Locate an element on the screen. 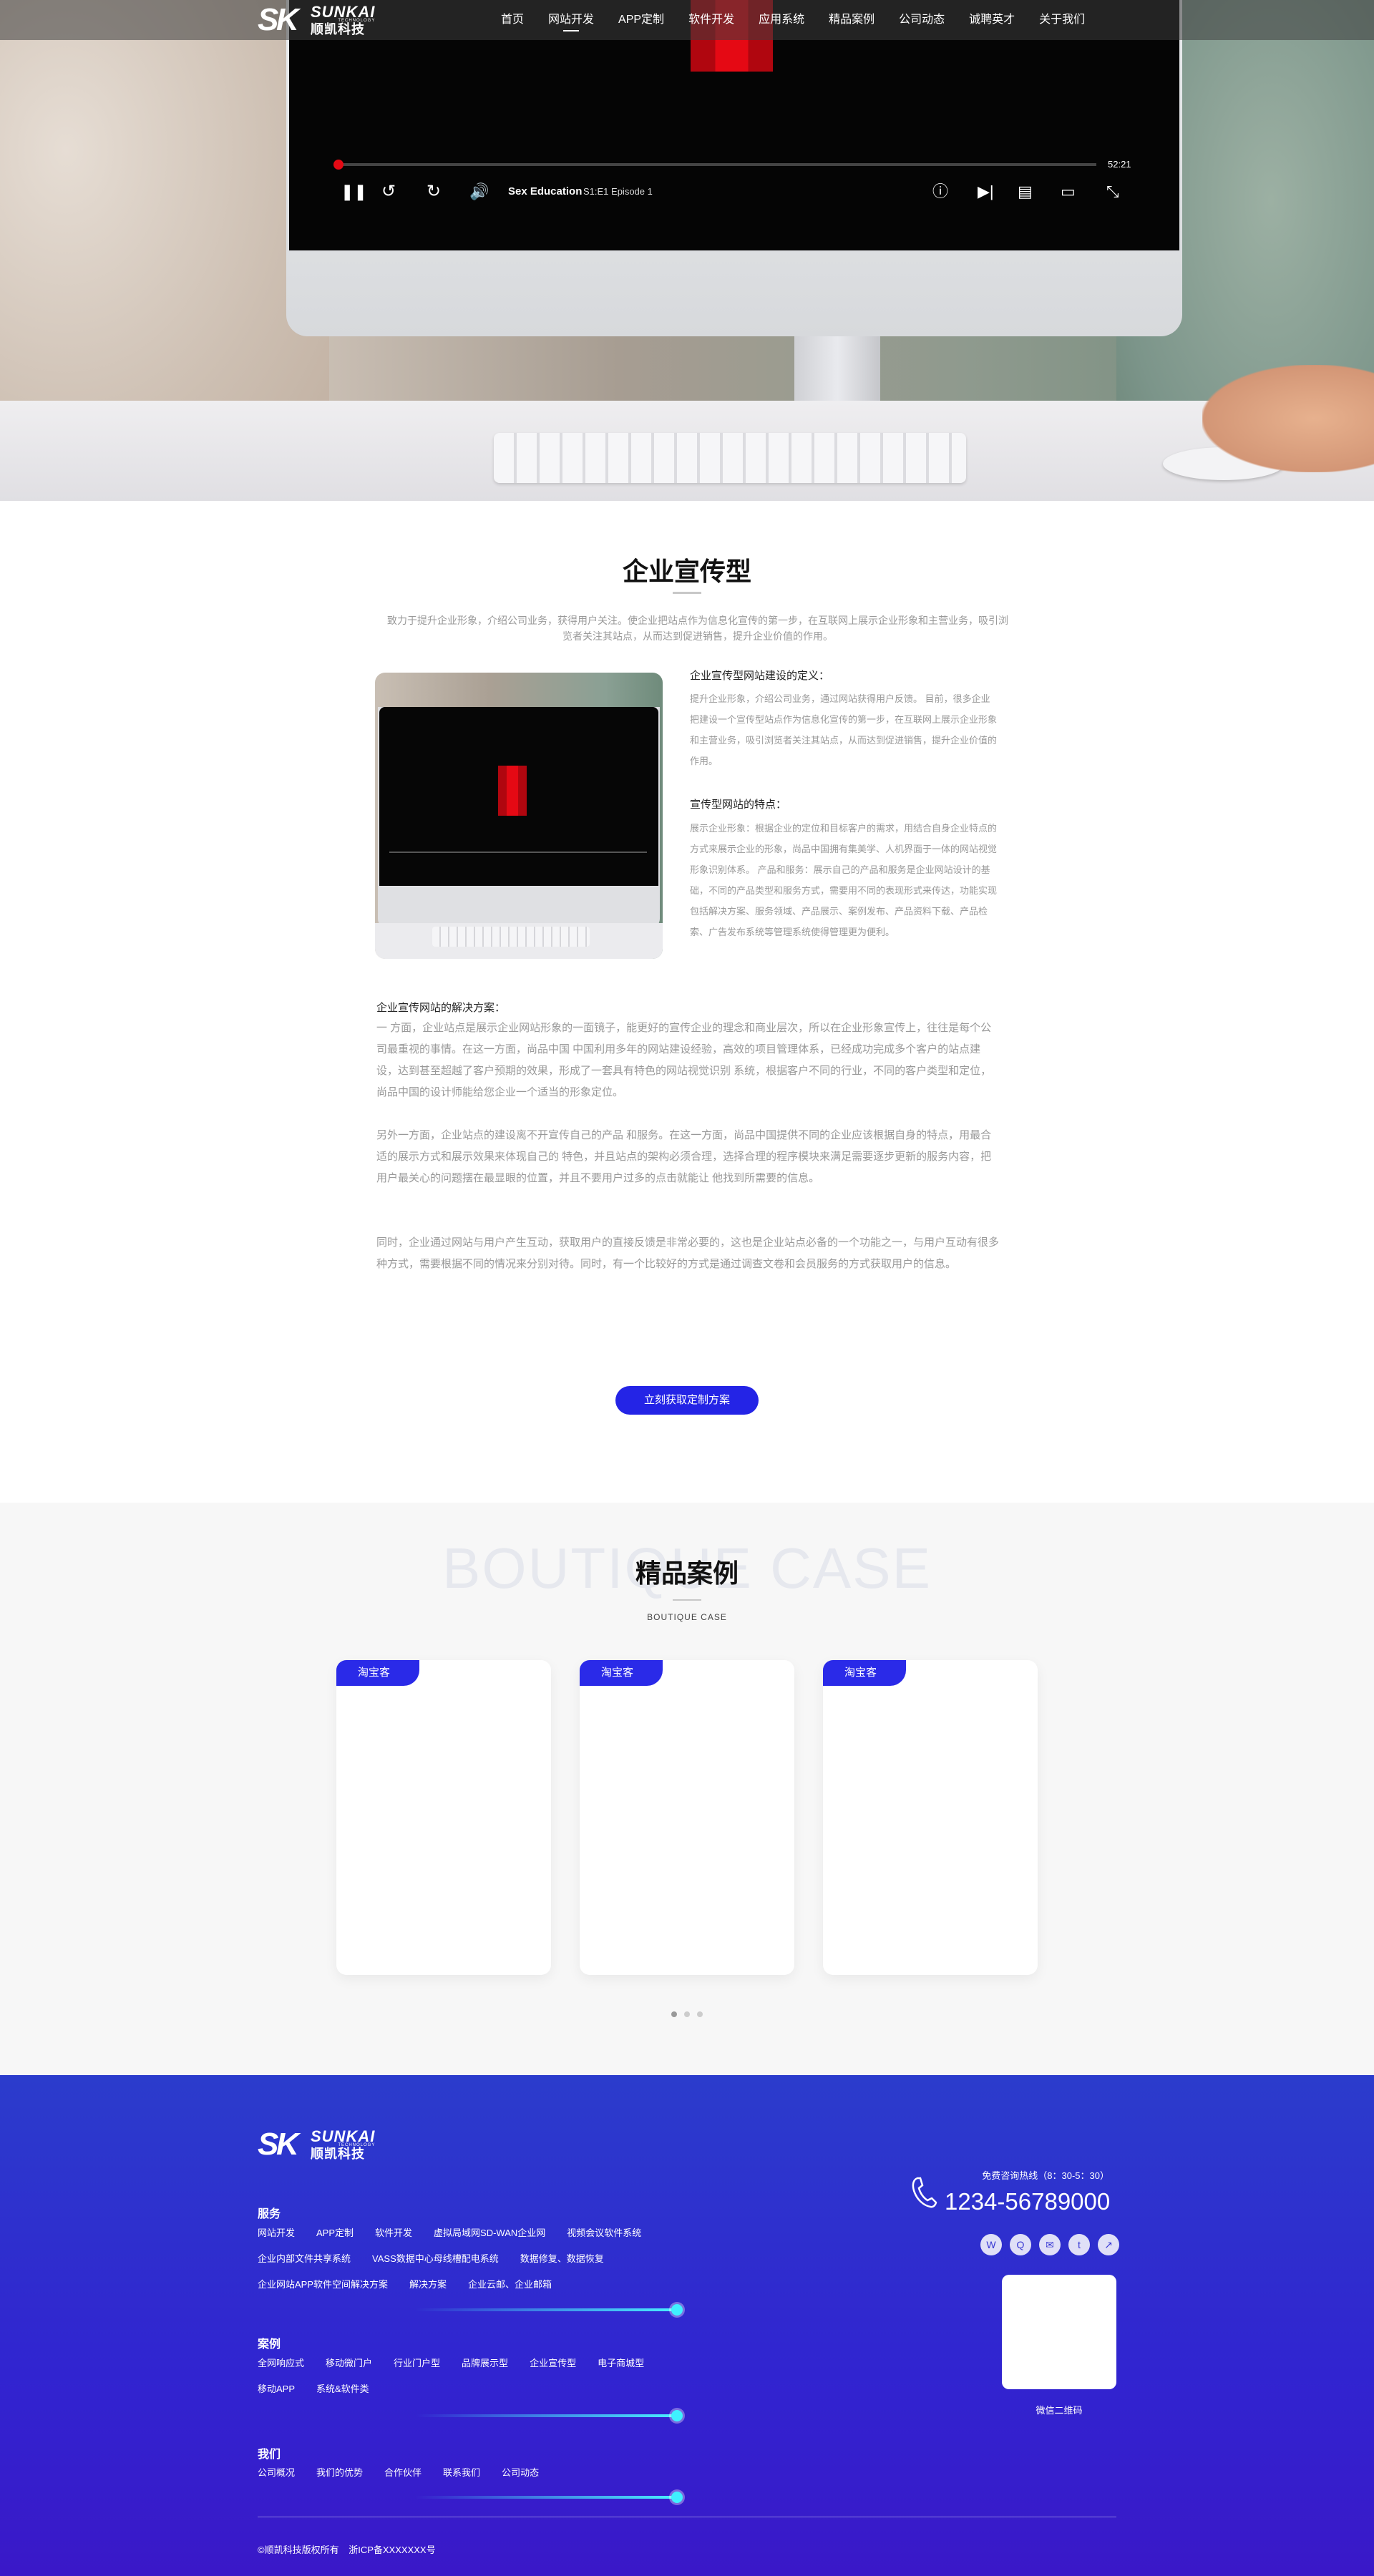 The image size is (1374, 2576). wechat-qr-code is located at coordinates (1059, 2332).